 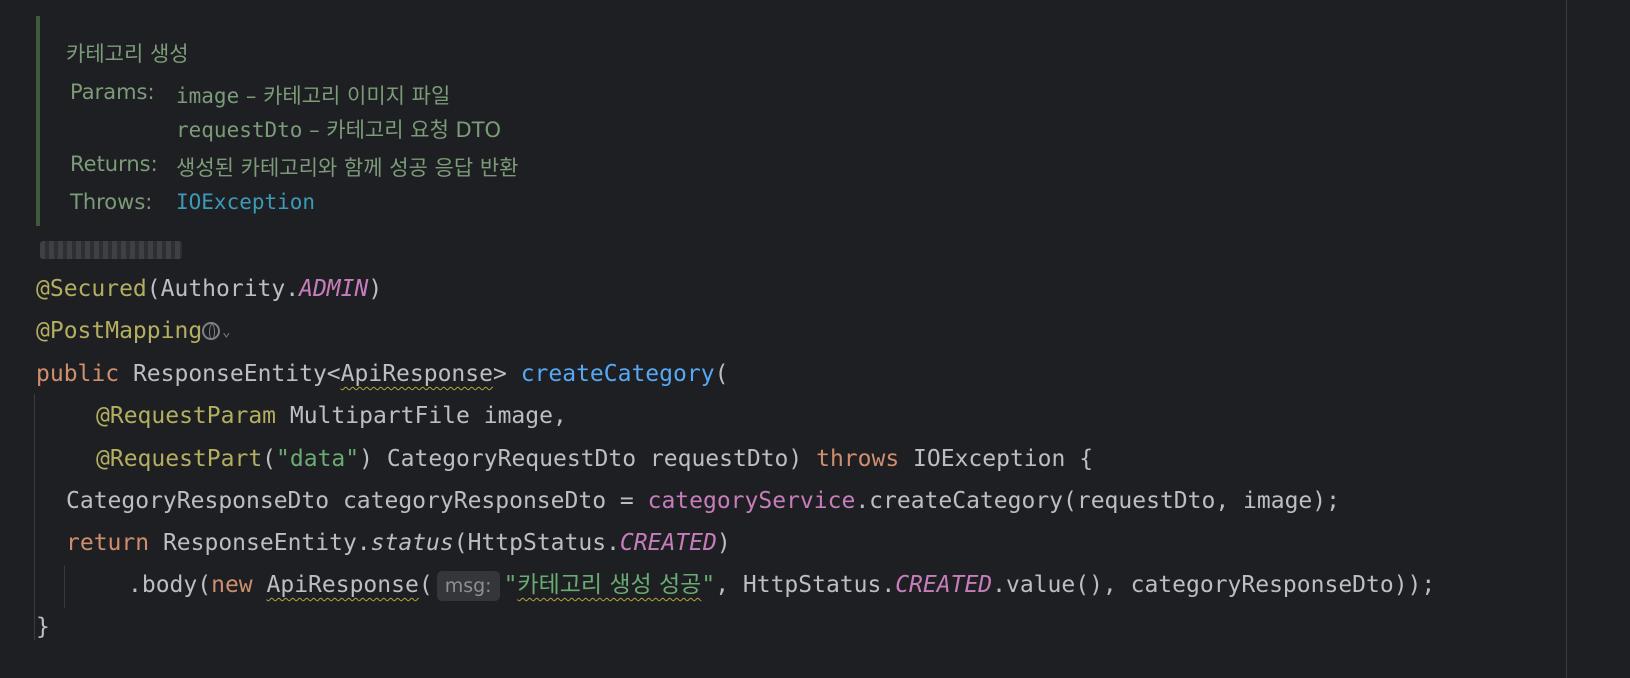 I want to click on code-line-request-param: @RequestParam MultipartFile image,, so click(x=331, y=416).